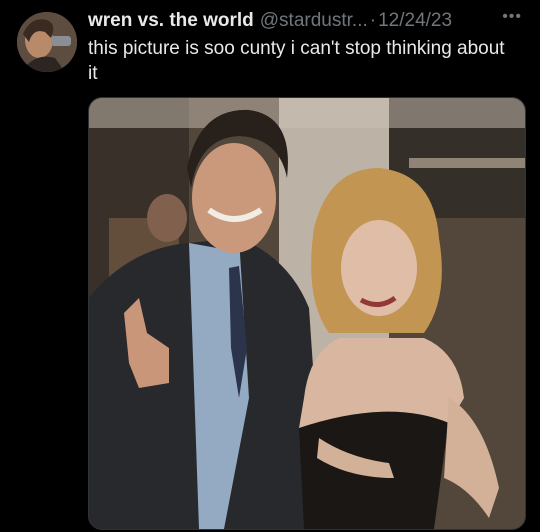 Image resolution: width=540 pixels, height=532 pixels. I want to click on avatar-image, so click(47, 42).